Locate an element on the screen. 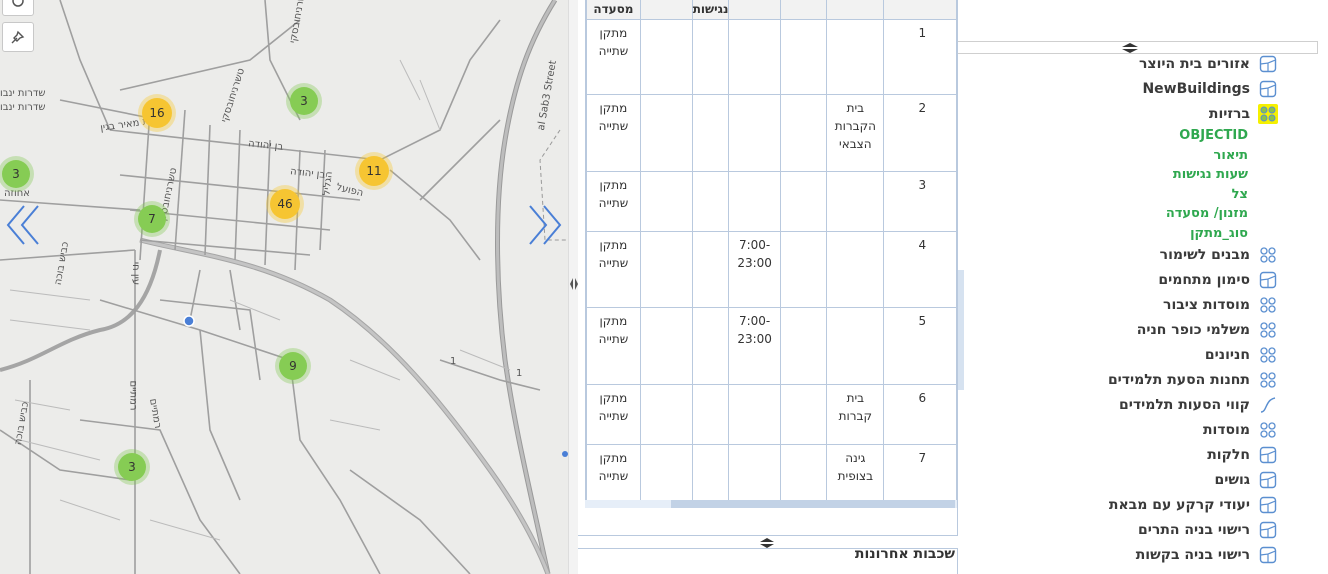 The width and height of the screenshot is (1328, 574). layer-item: קווי הסעות תלמידים is located at coordinates (1198, 405).